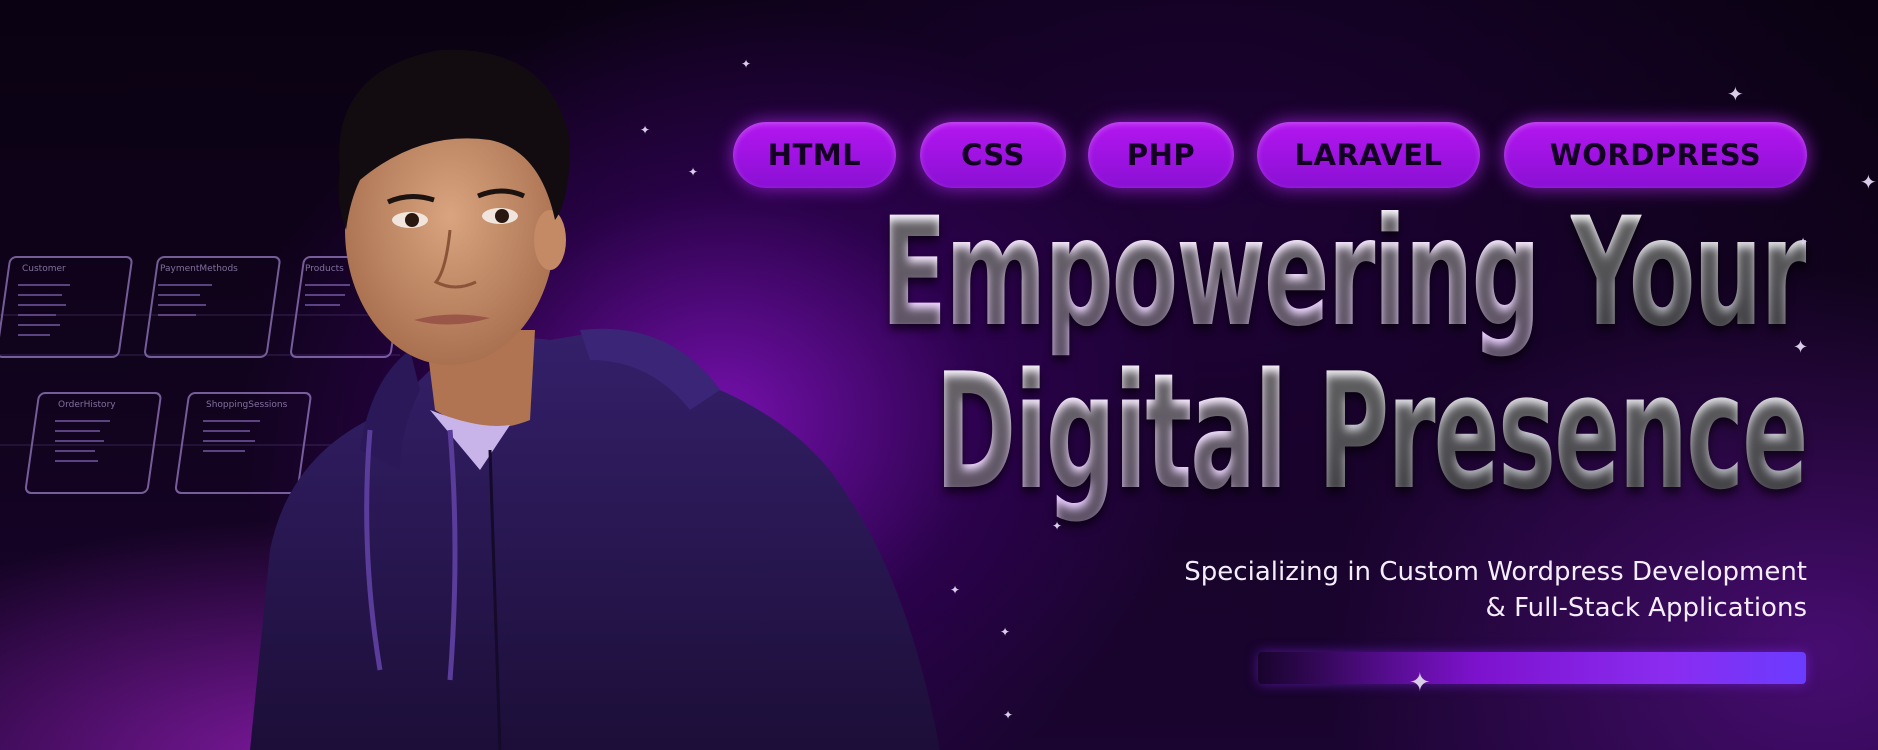  Describe the element at coordinates (1210, 273) in the screenshot. I see `headline-word-empowering: Empowering` at that location.